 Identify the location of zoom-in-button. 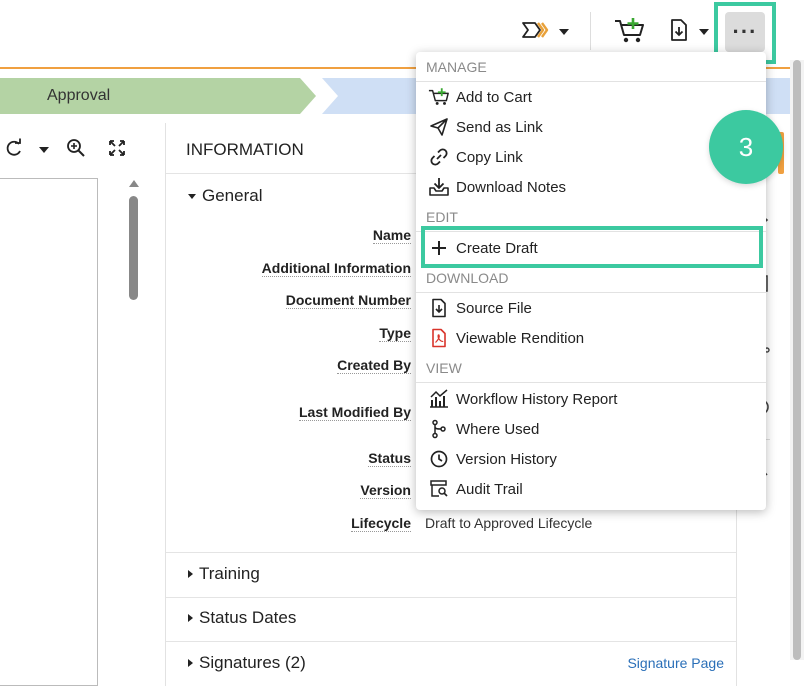
(76, 150).